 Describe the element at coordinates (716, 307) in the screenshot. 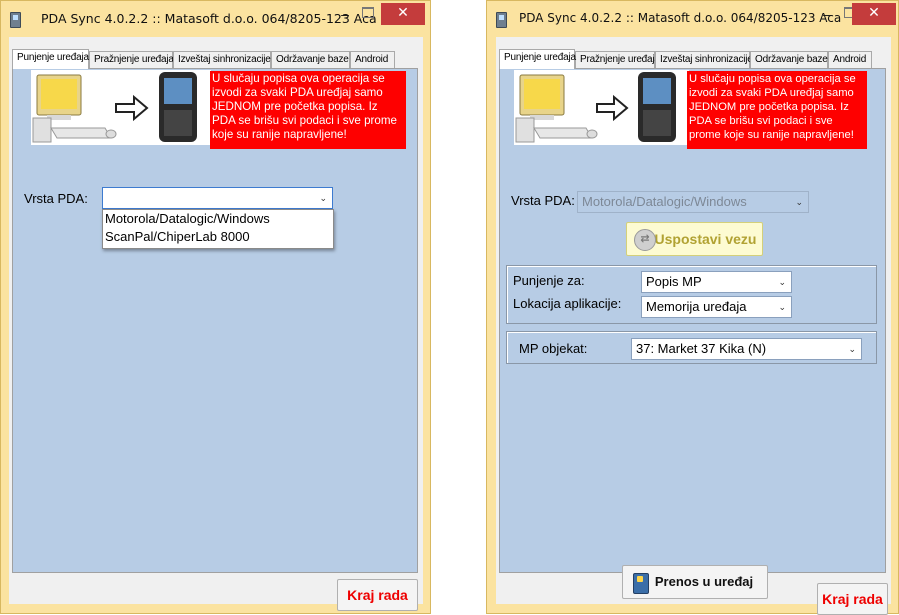

I see `lokacija-select: Memorija uređaja ⌄` at that location.